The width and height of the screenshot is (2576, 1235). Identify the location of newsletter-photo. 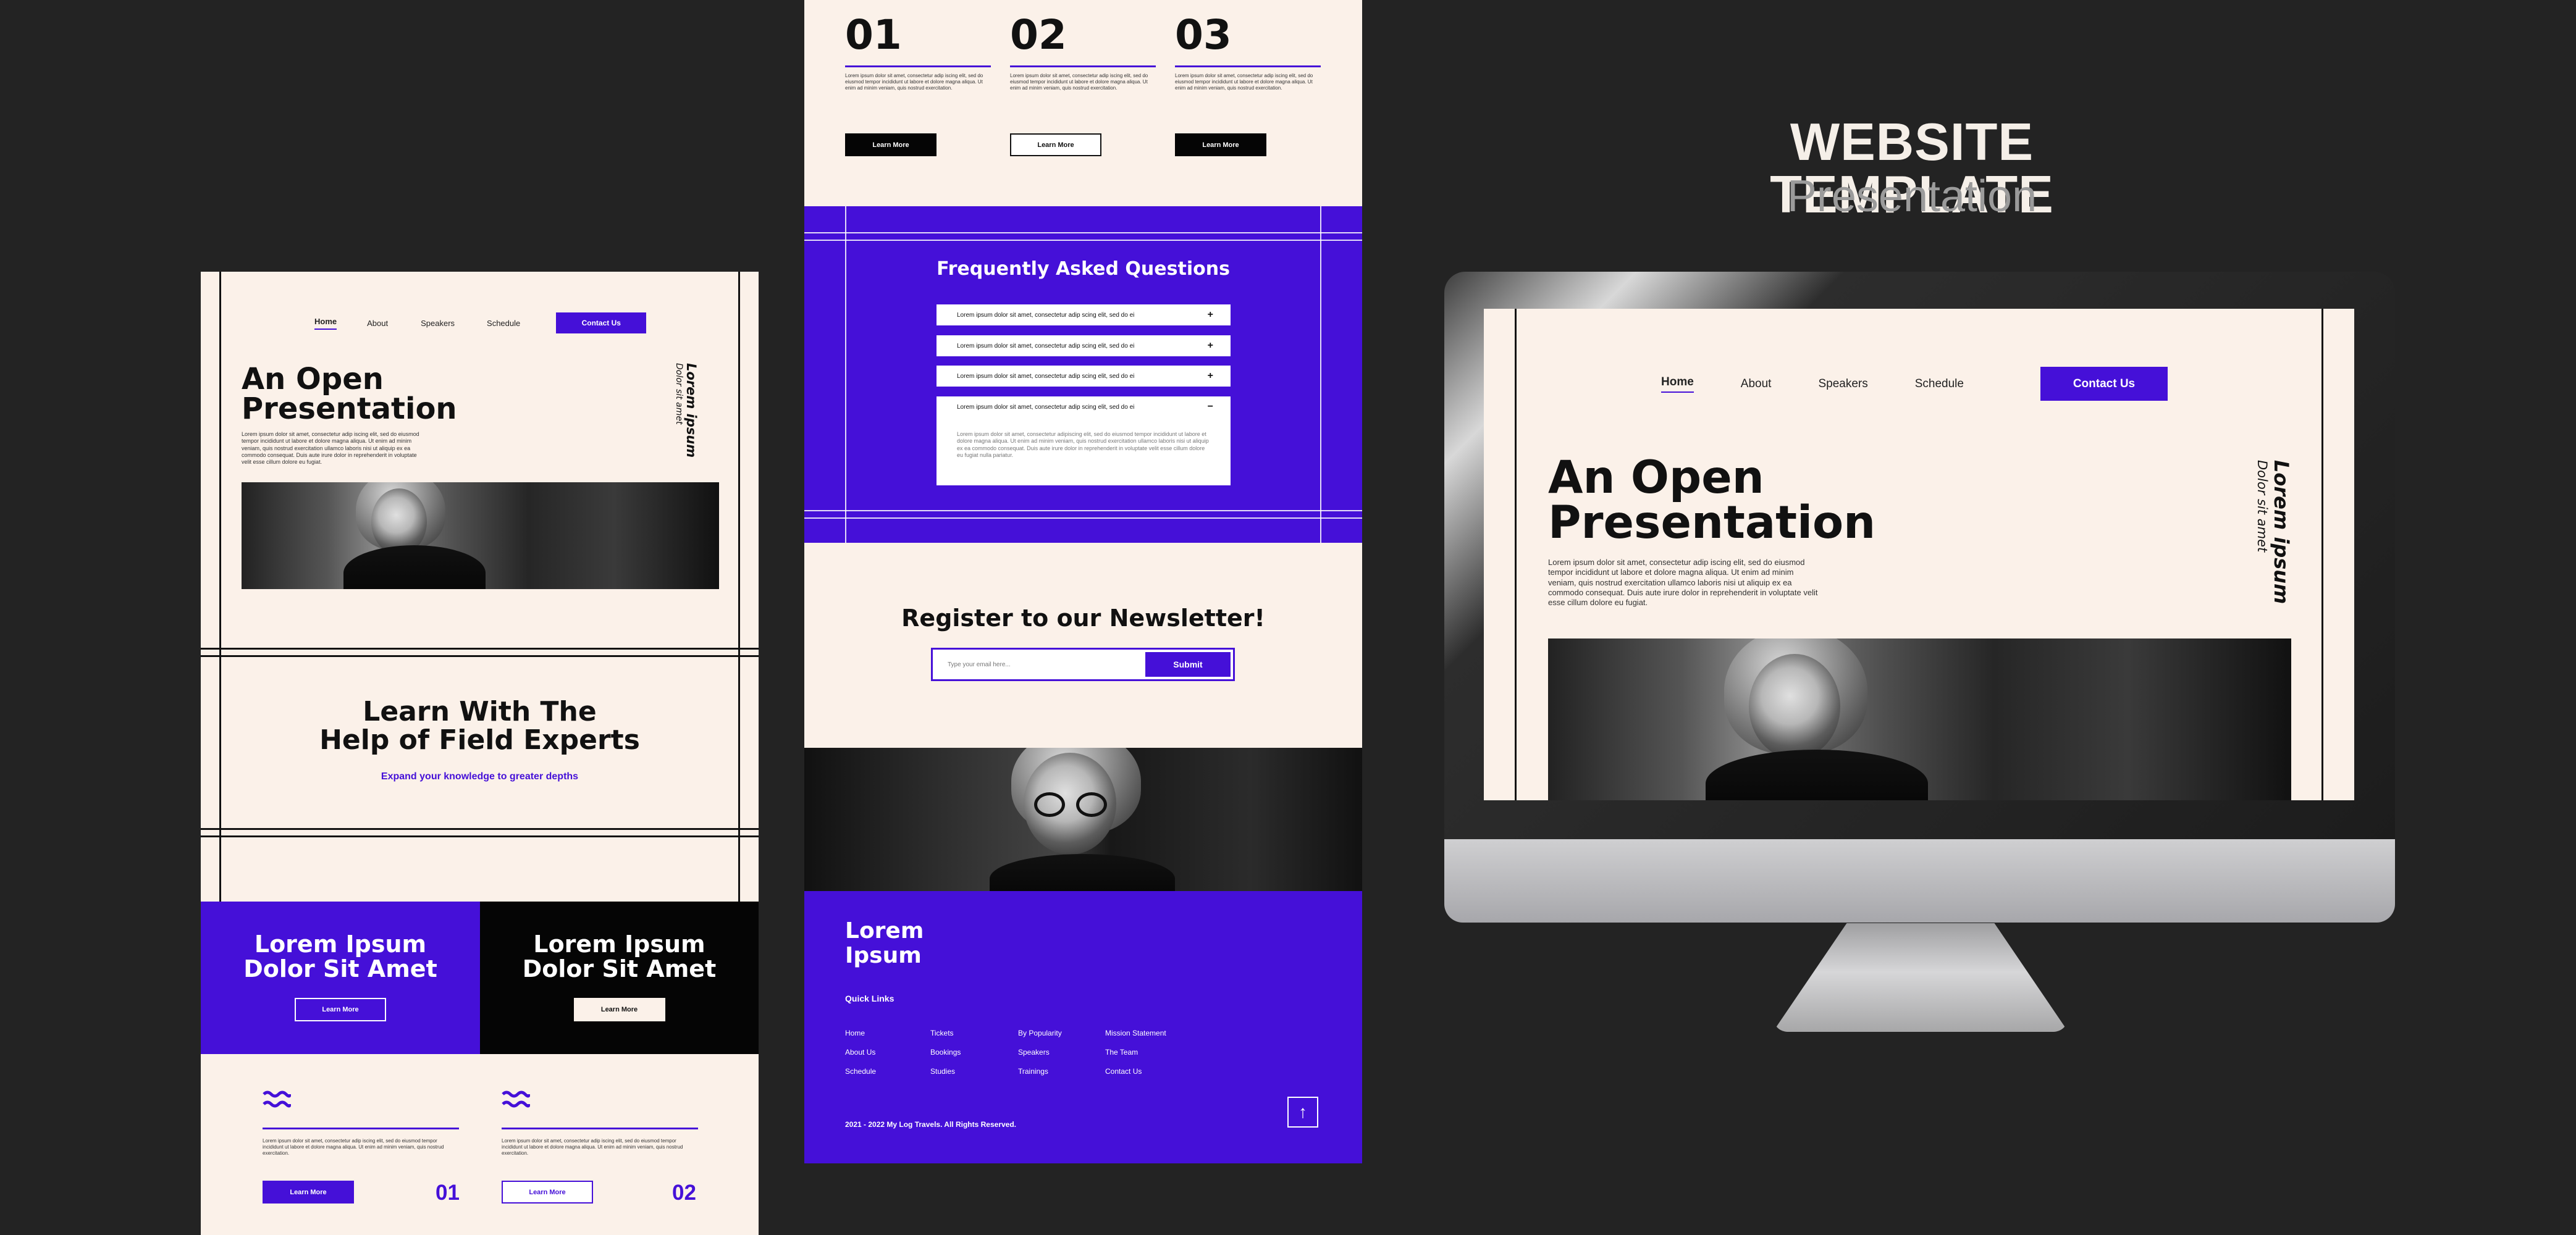
(1083, 820).